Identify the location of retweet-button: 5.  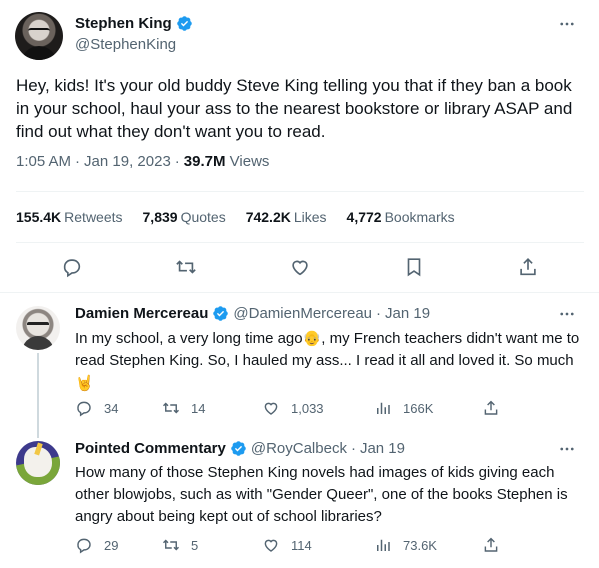
(180, 545).